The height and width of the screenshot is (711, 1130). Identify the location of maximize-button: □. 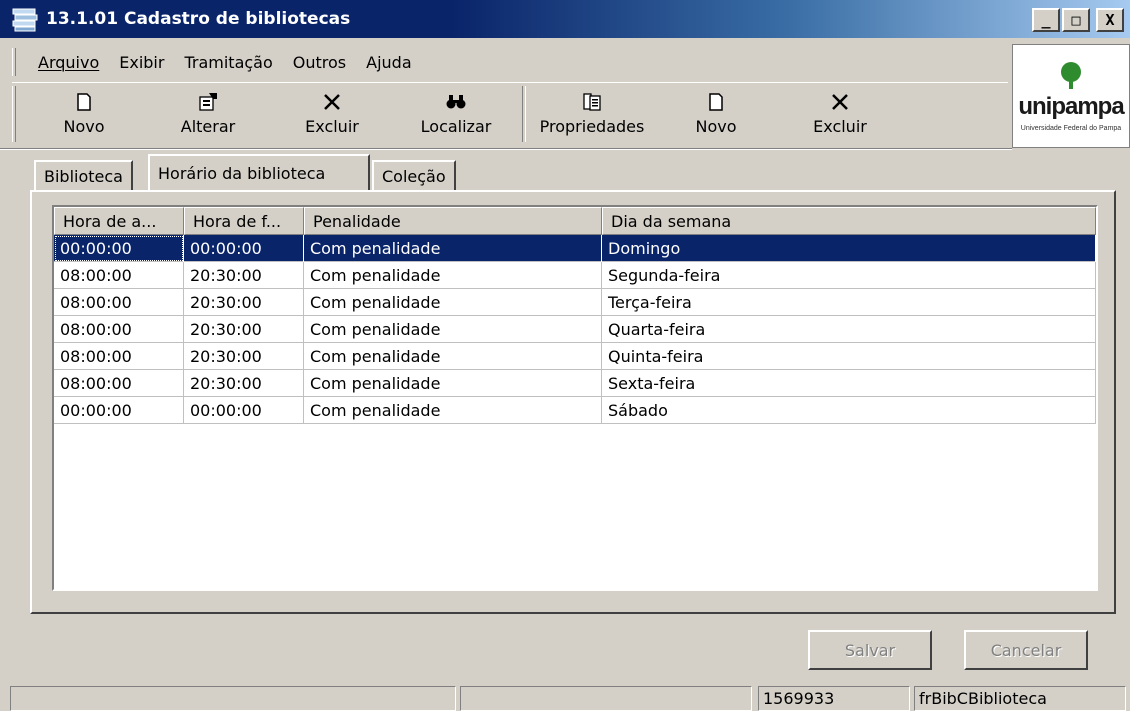
(1076, 20).